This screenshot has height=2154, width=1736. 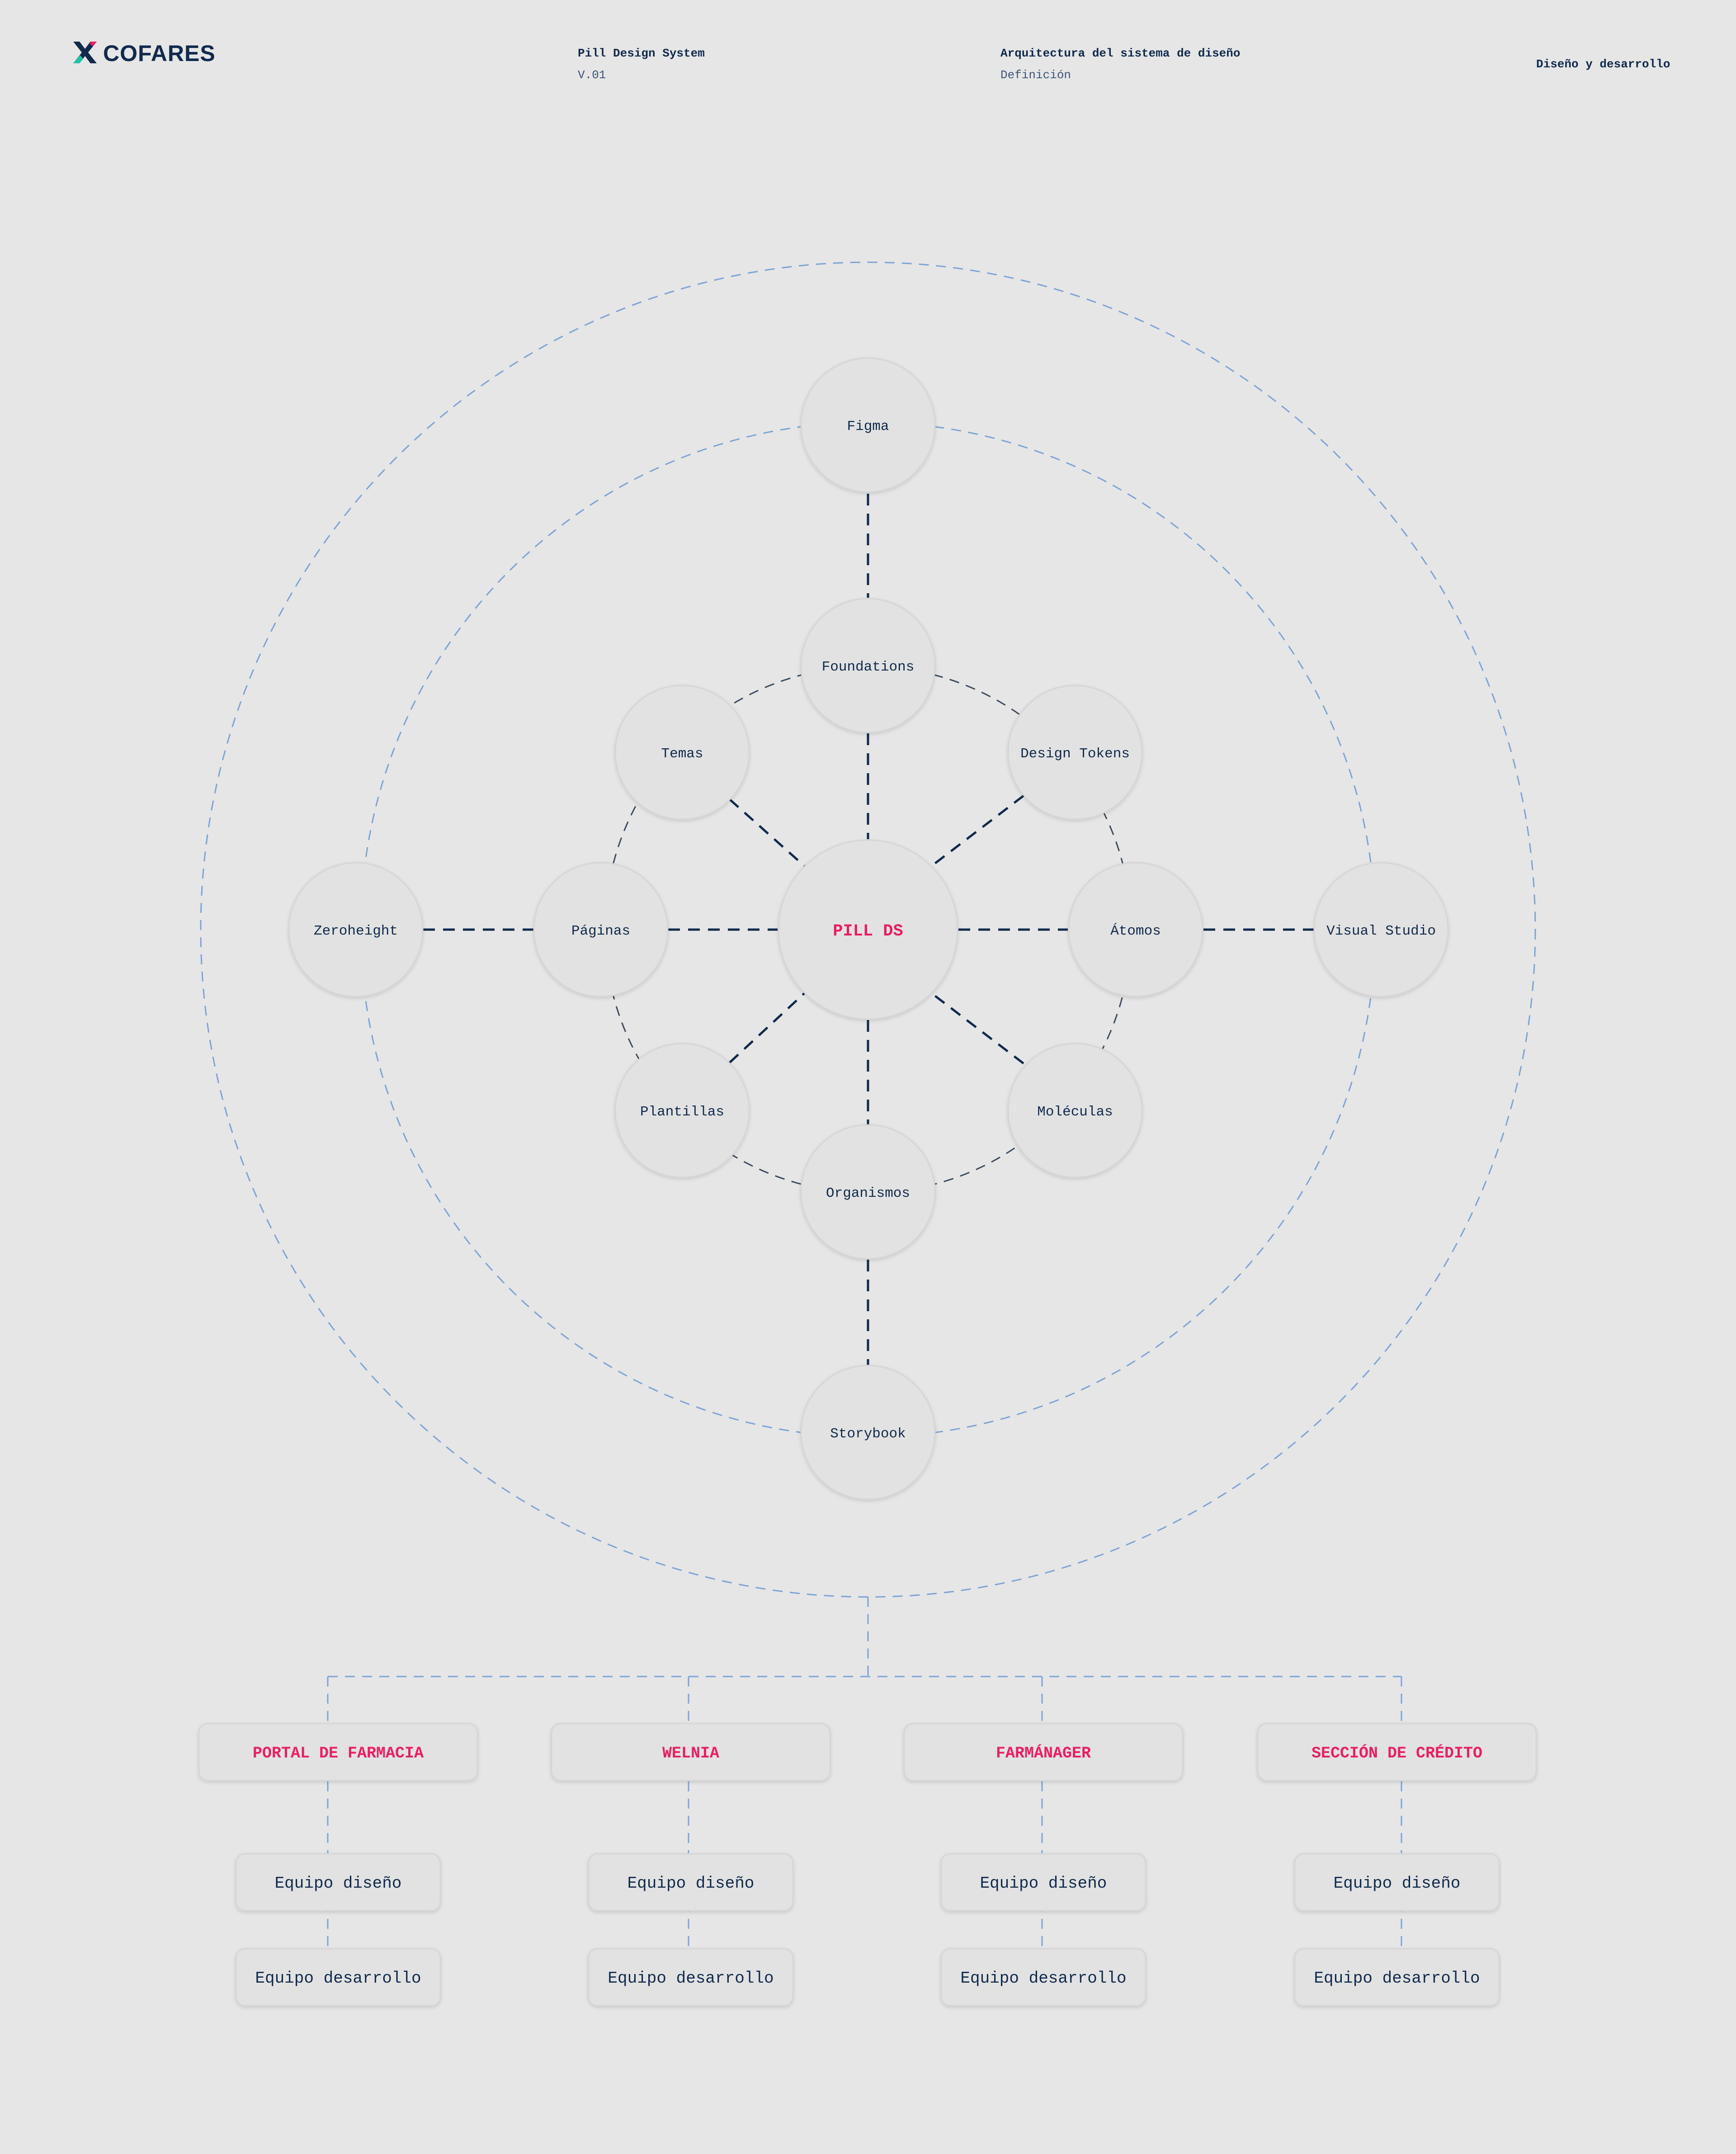 I want to click on node-atomos-label: Átomos, so click(x=1135, y=930).